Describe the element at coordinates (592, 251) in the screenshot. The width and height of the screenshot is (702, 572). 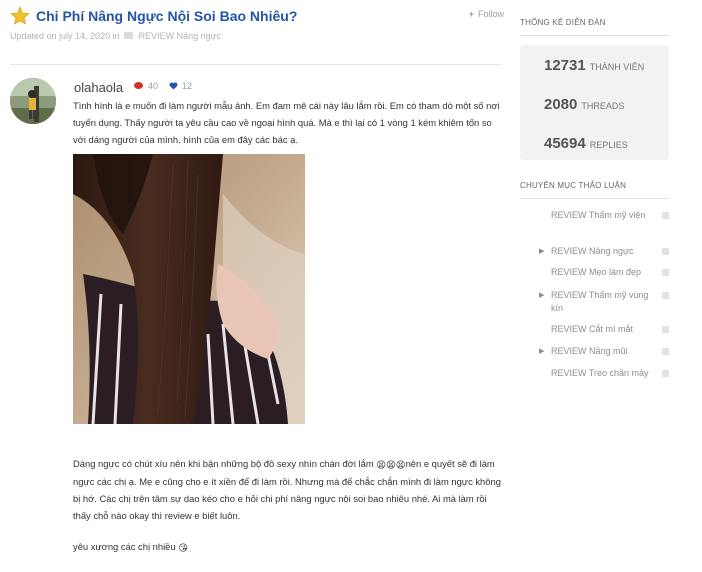
I see `category-label: REVIEW Nâng ngực` at that location.